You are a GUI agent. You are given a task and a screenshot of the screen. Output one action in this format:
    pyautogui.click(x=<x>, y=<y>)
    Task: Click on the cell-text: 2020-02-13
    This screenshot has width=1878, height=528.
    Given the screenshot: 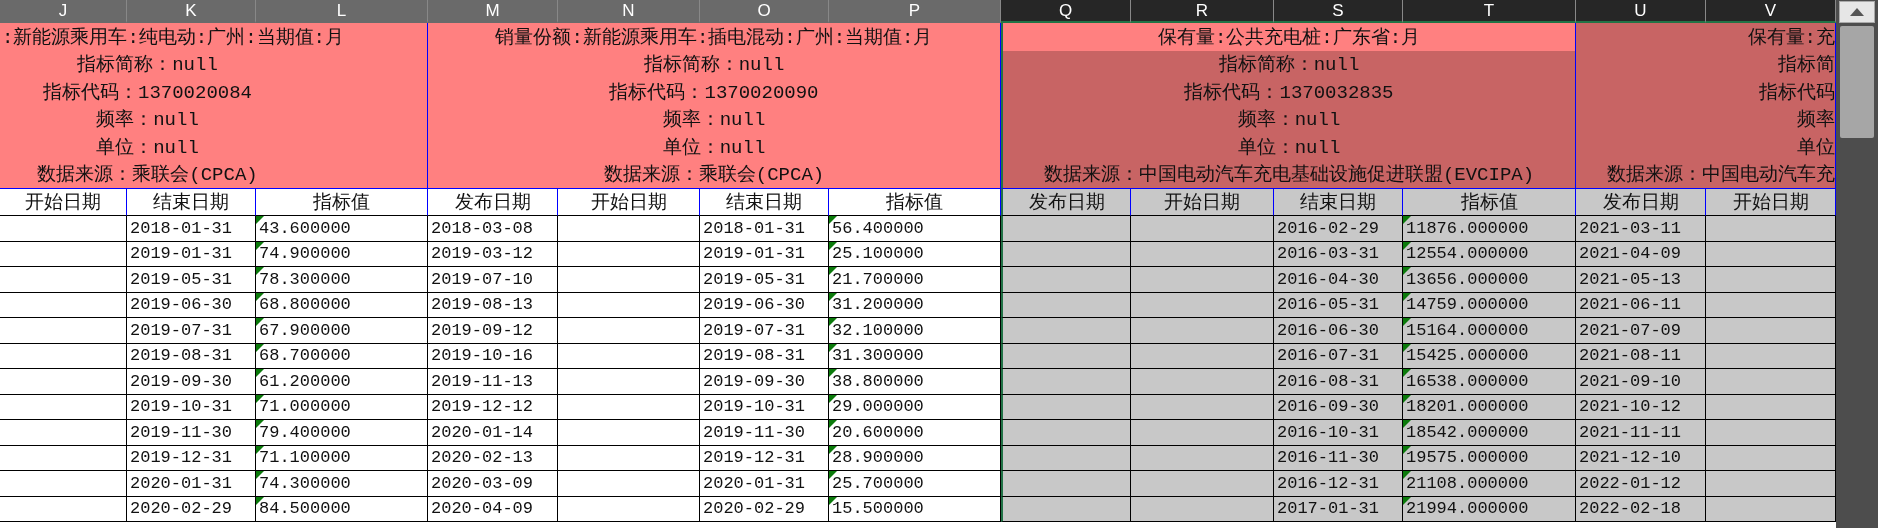 What is the action you would take?
    pyautogui.click(x=482, y=458)
    